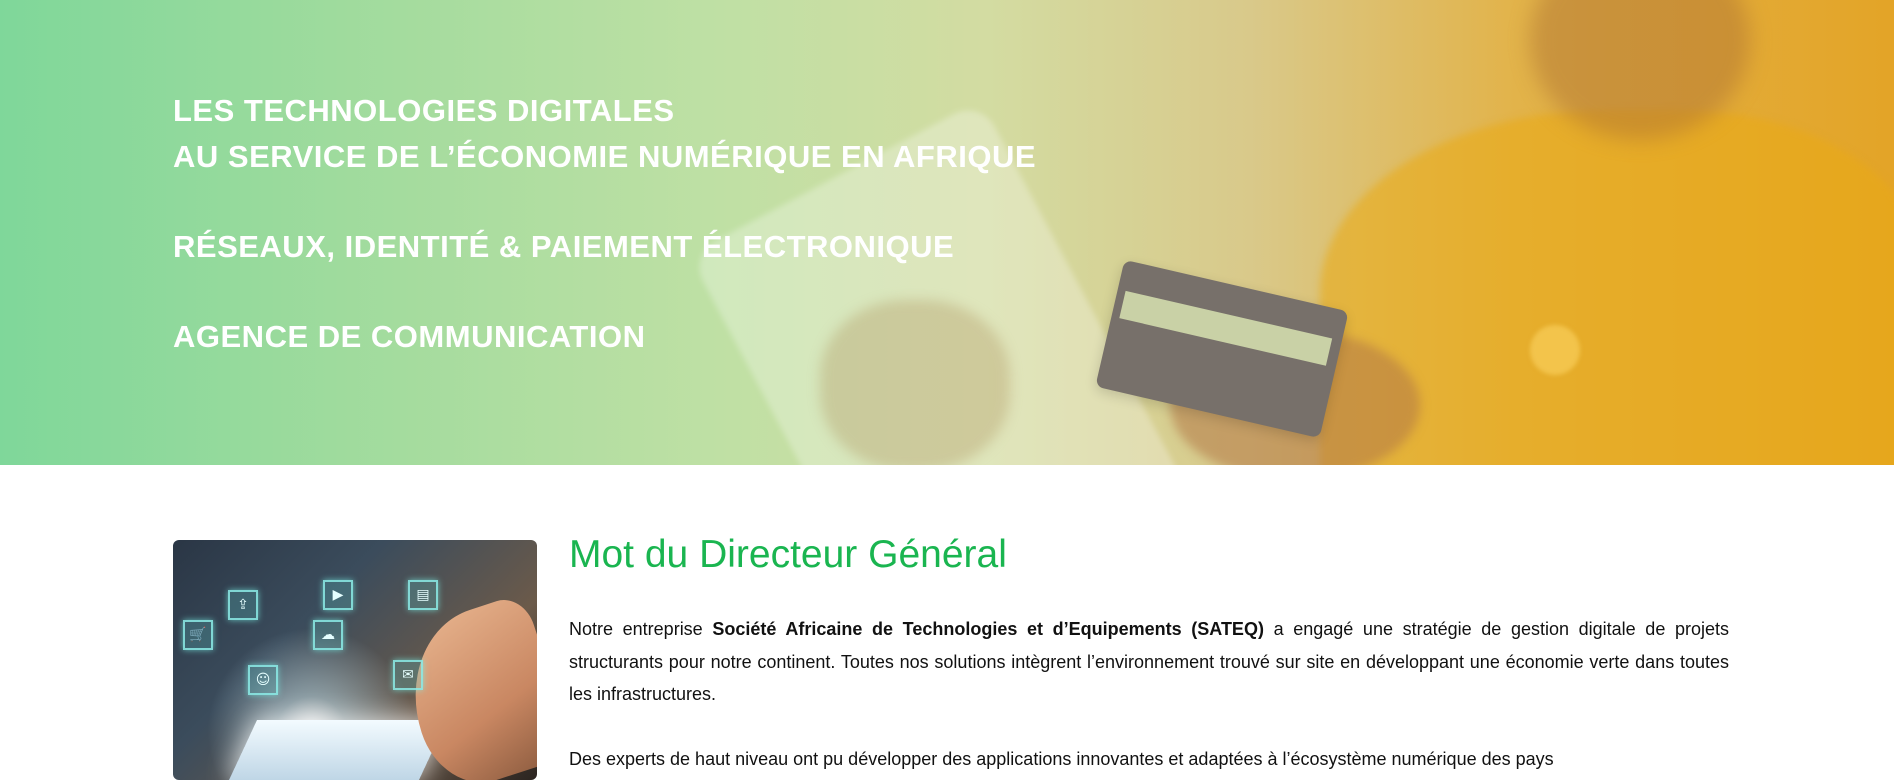  Describe the element at coordinates (424, 110) in the screenshot. I see `hero-line-1: LES TECHNOLOGIES DIGITALES` at that location.